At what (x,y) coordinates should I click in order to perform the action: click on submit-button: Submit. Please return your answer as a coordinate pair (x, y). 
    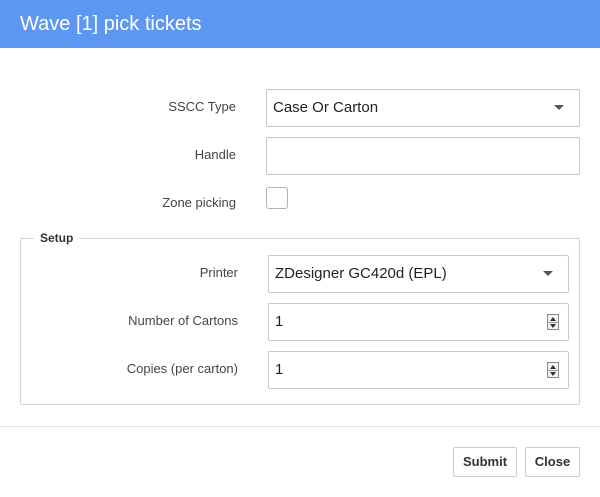
    Looking at the image, I should click on (485, 462).